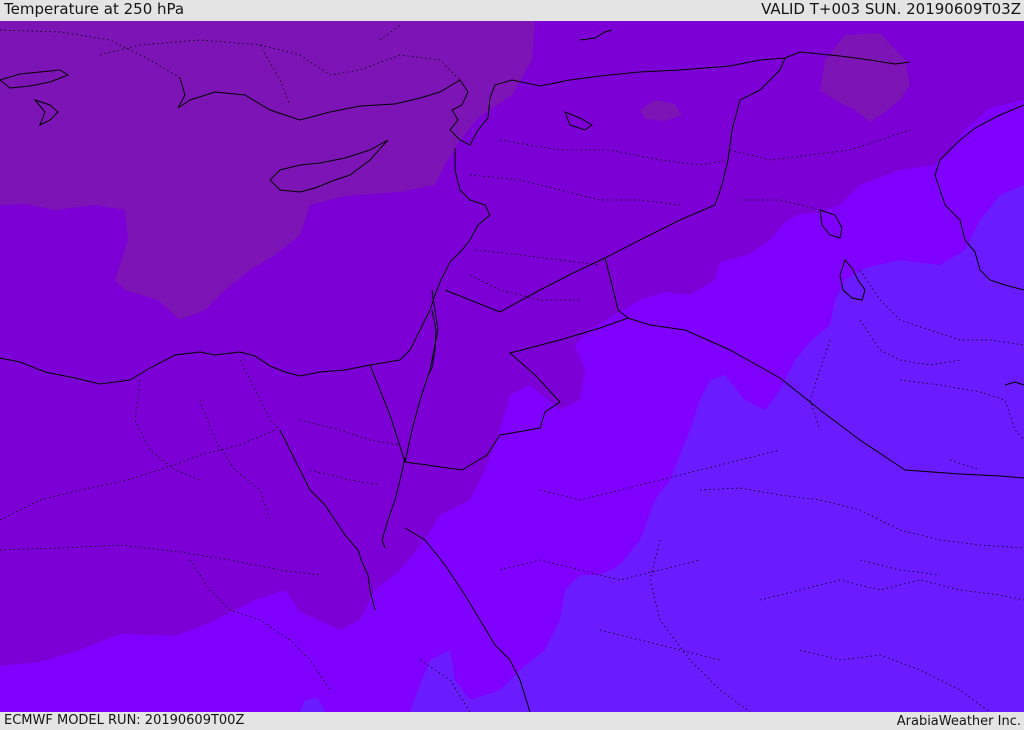 This screenshot has height=730, width=1024. What do you see at coordinates (891, 9) in the screenshot?
I see `valid-time-label: VALID T+003 SUN. 20190609T03Z` at bounding box center [891, 9].